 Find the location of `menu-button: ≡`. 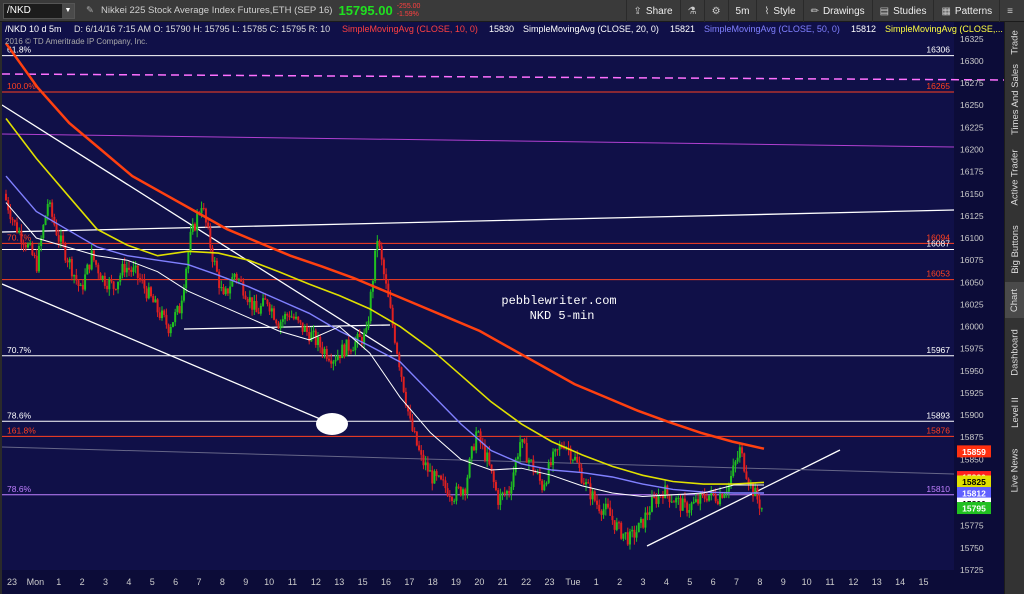

menu-button: ≡ is located at coordinates (1009, 11).